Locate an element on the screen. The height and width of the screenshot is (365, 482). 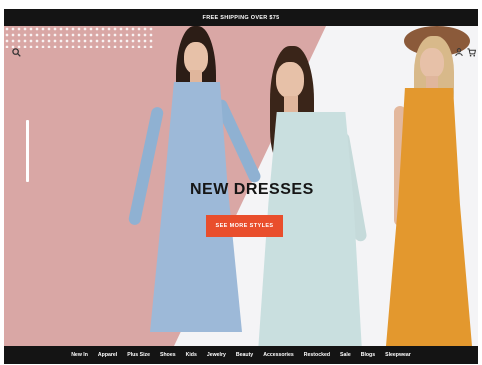
cart-icon is located at coordinates (471, 52).